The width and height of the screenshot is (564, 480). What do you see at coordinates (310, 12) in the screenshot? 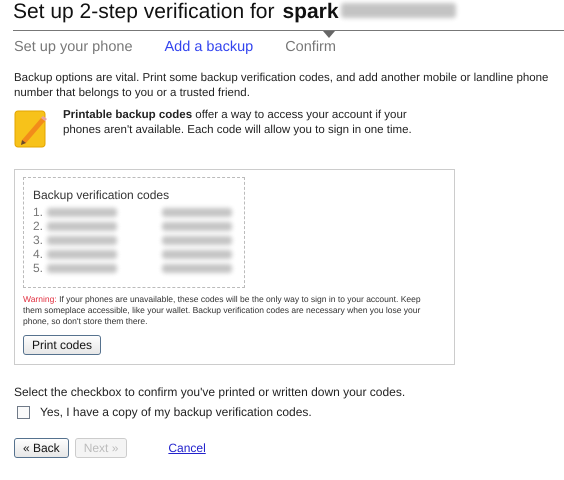
I see `account-name: spark` at bounding box center [310, 12].